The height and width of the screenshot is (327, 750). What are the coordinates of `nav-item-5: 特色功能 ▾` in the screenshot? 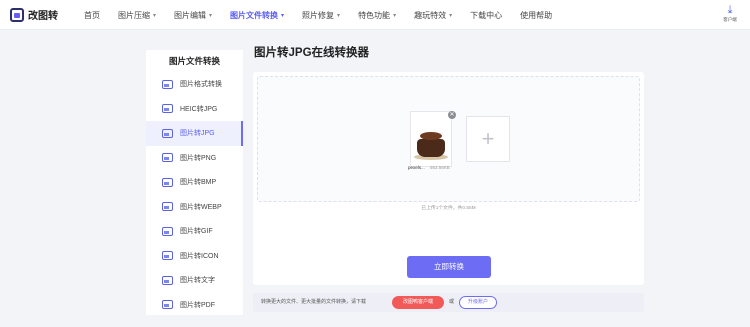 It's located at (377, 15).